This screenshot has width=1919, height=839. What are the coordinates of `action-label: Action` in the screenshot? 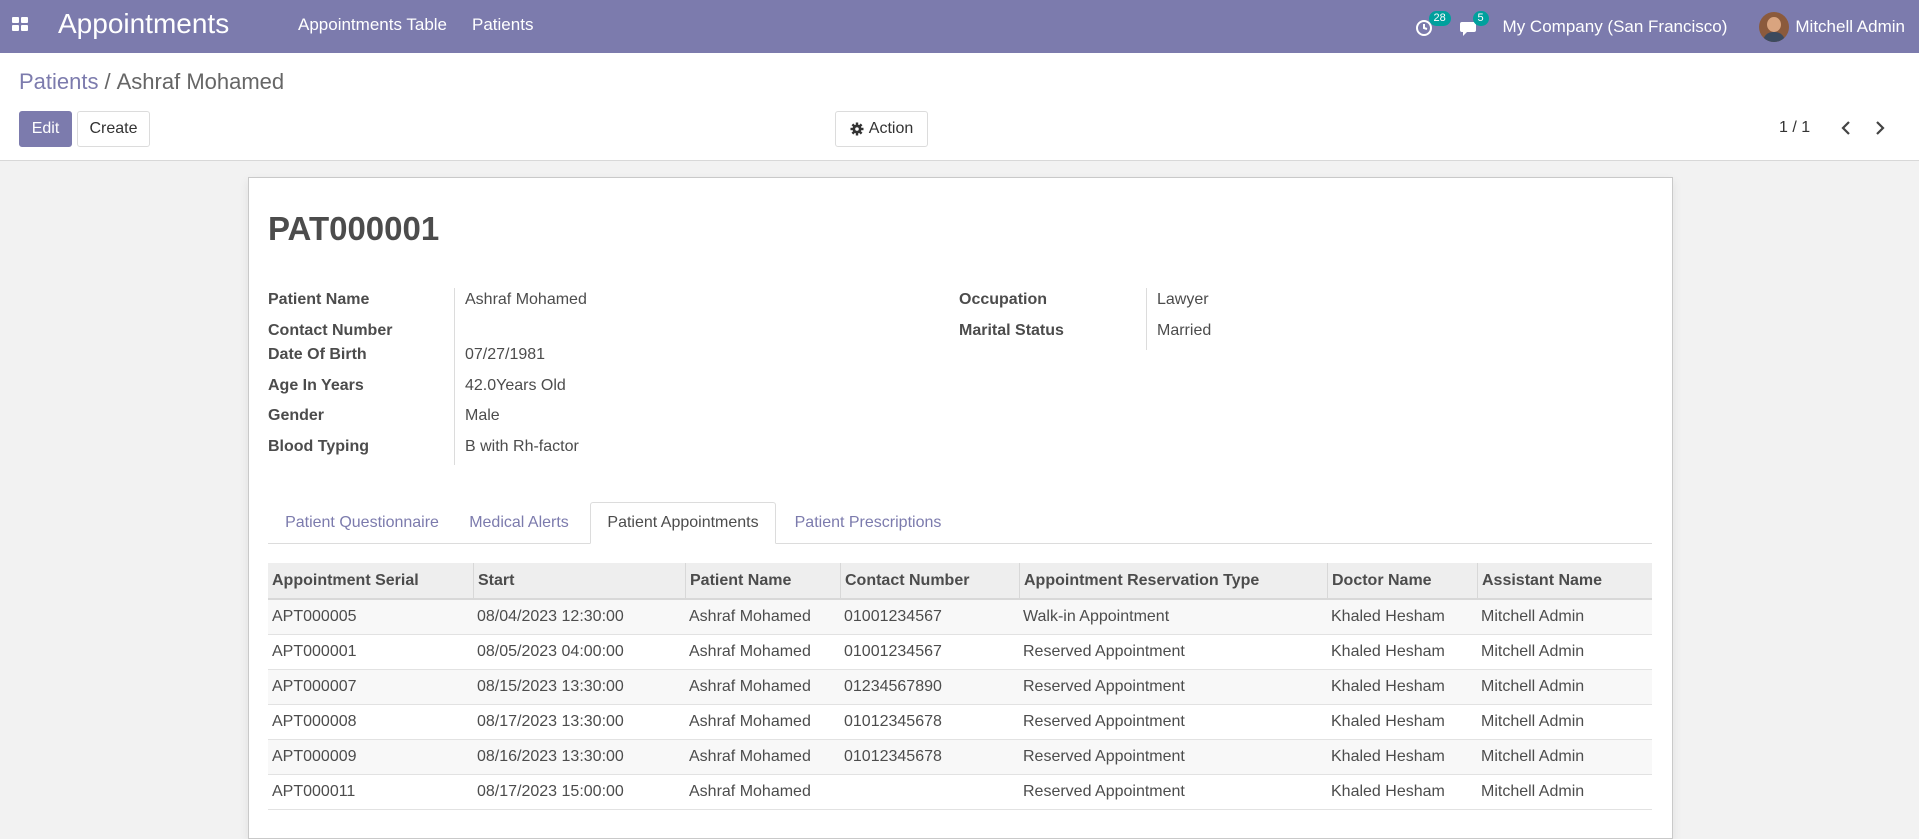 It's located at (891, 128).